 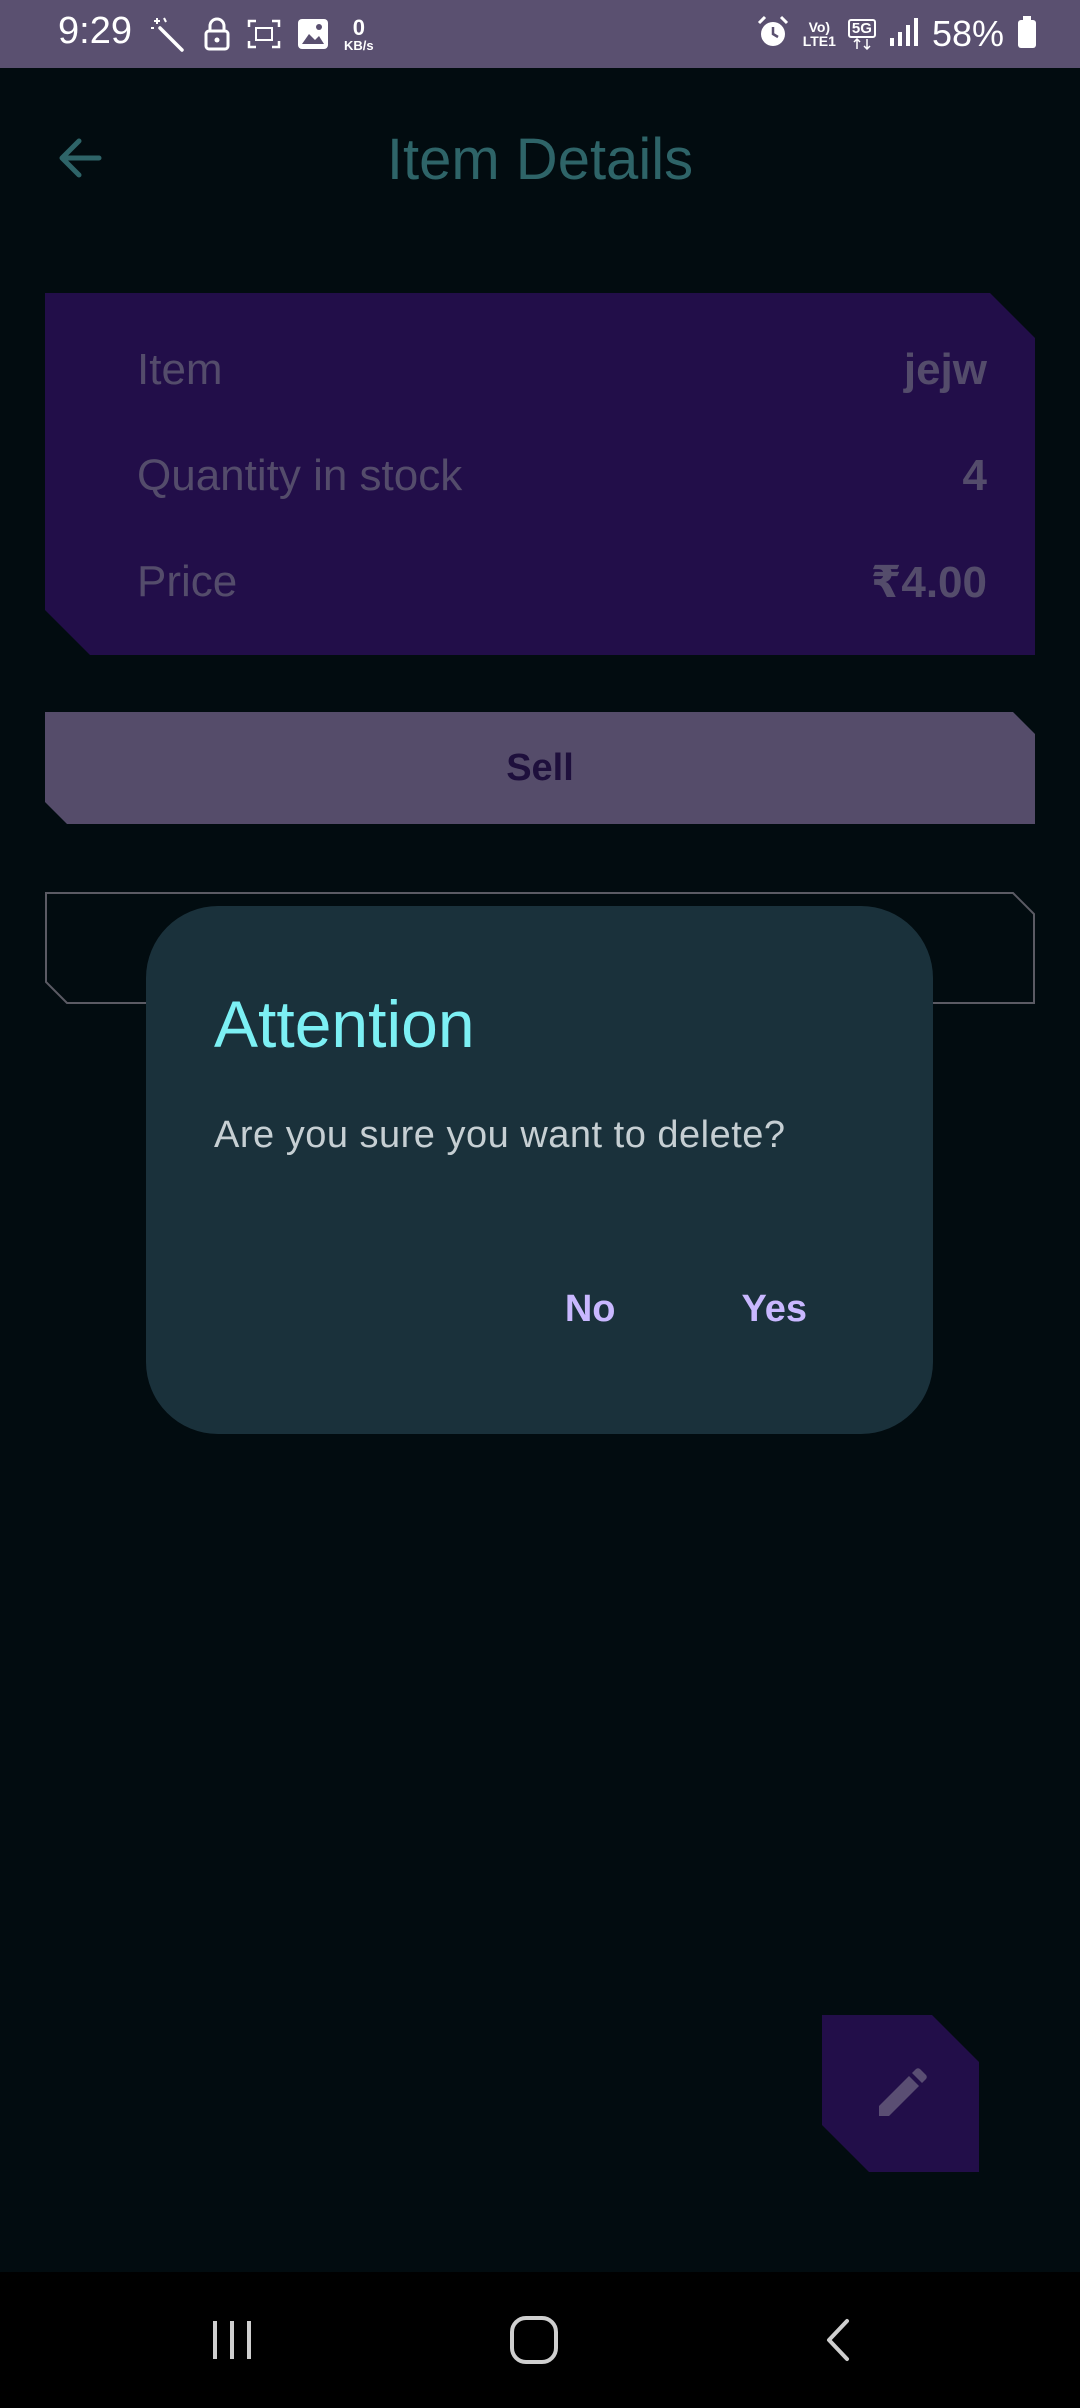 I want to click on dialog-message: Are you sure you want to delete?, so click(x=500, y=1135).